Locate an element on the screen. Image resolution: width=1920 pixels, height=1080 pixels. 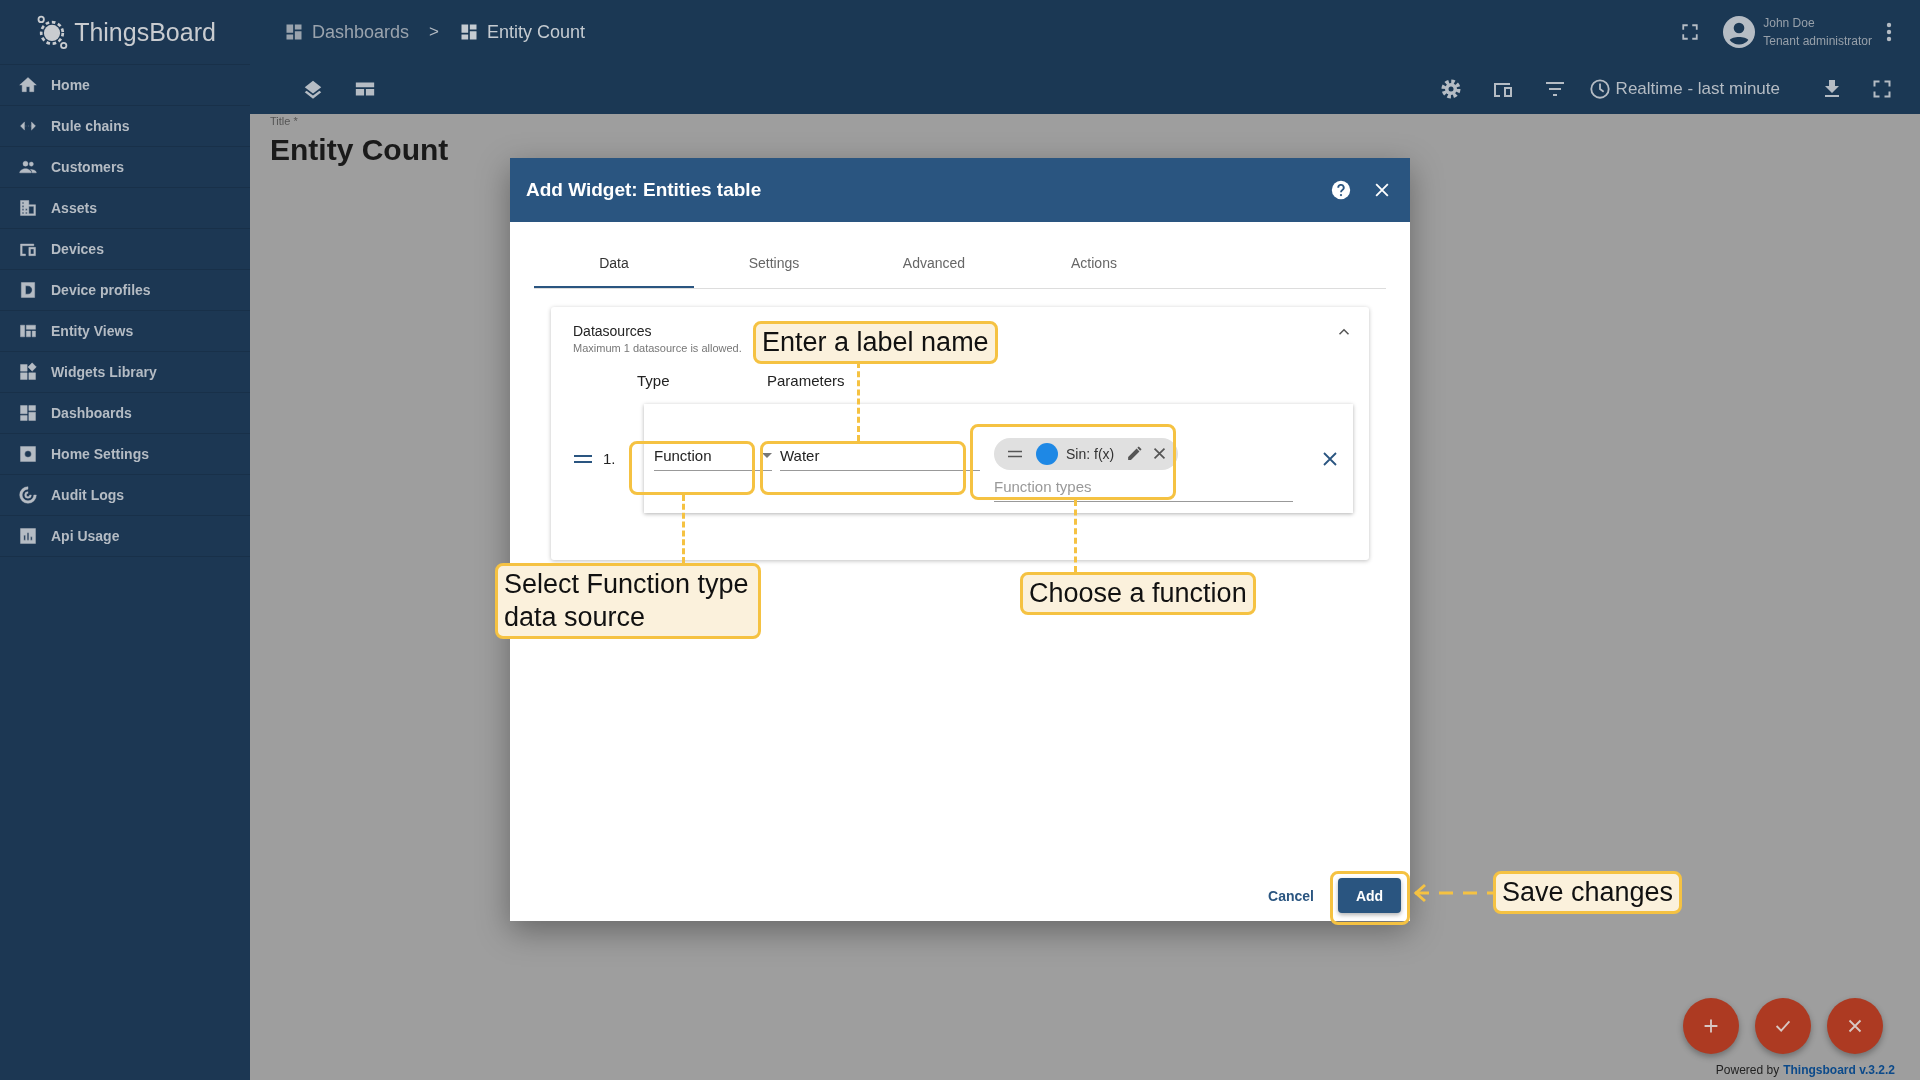
avatar-icon is located at coordinates (1739, 32).